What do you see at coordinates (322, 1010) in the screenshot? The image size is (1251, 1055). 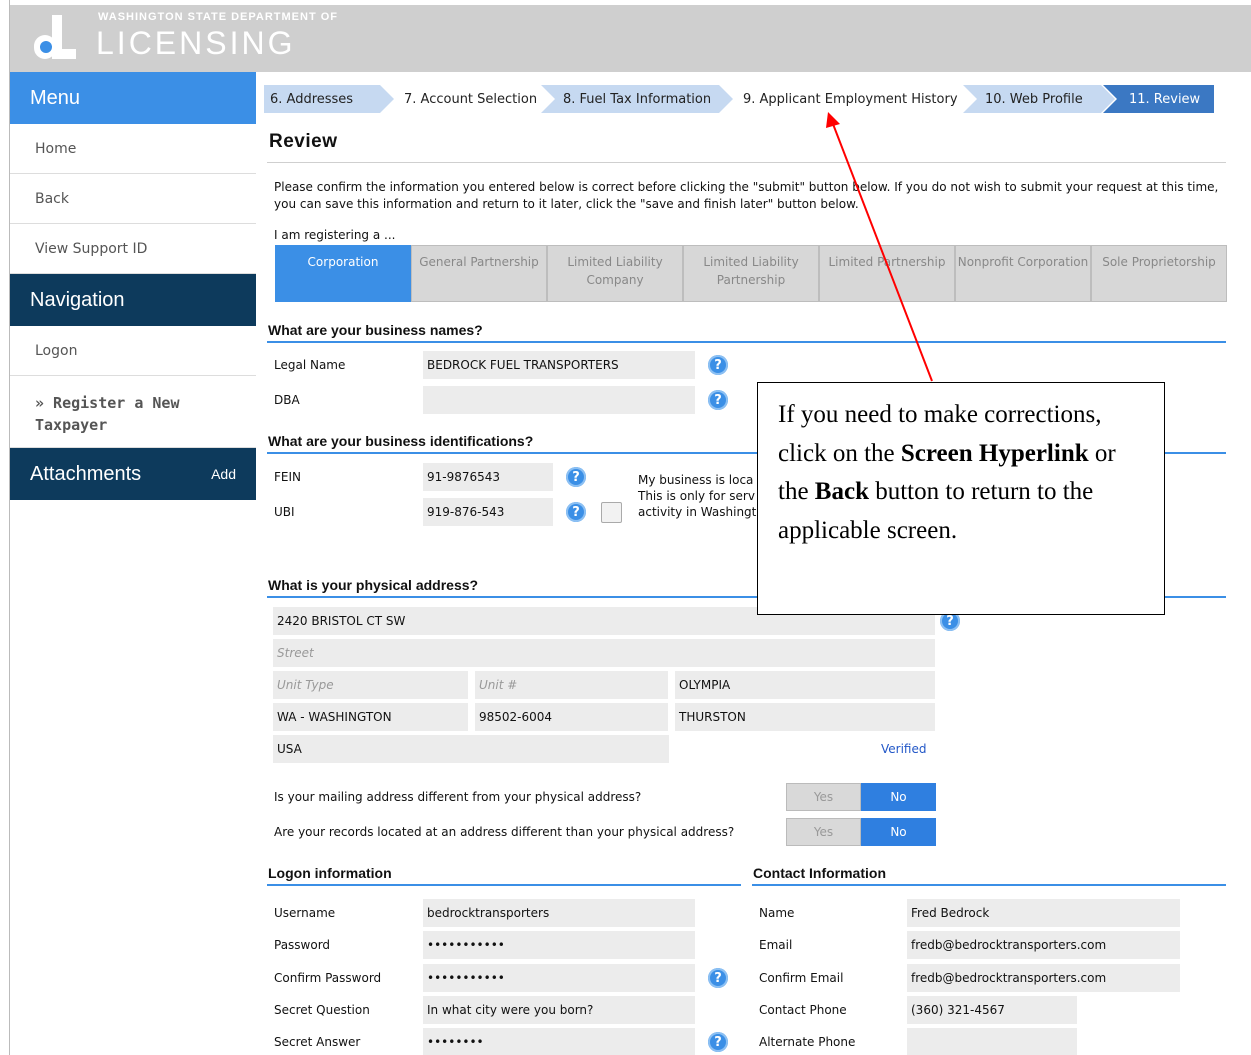 I see `secret-question-label: Secret Question` at bounding box center [322, 1010].